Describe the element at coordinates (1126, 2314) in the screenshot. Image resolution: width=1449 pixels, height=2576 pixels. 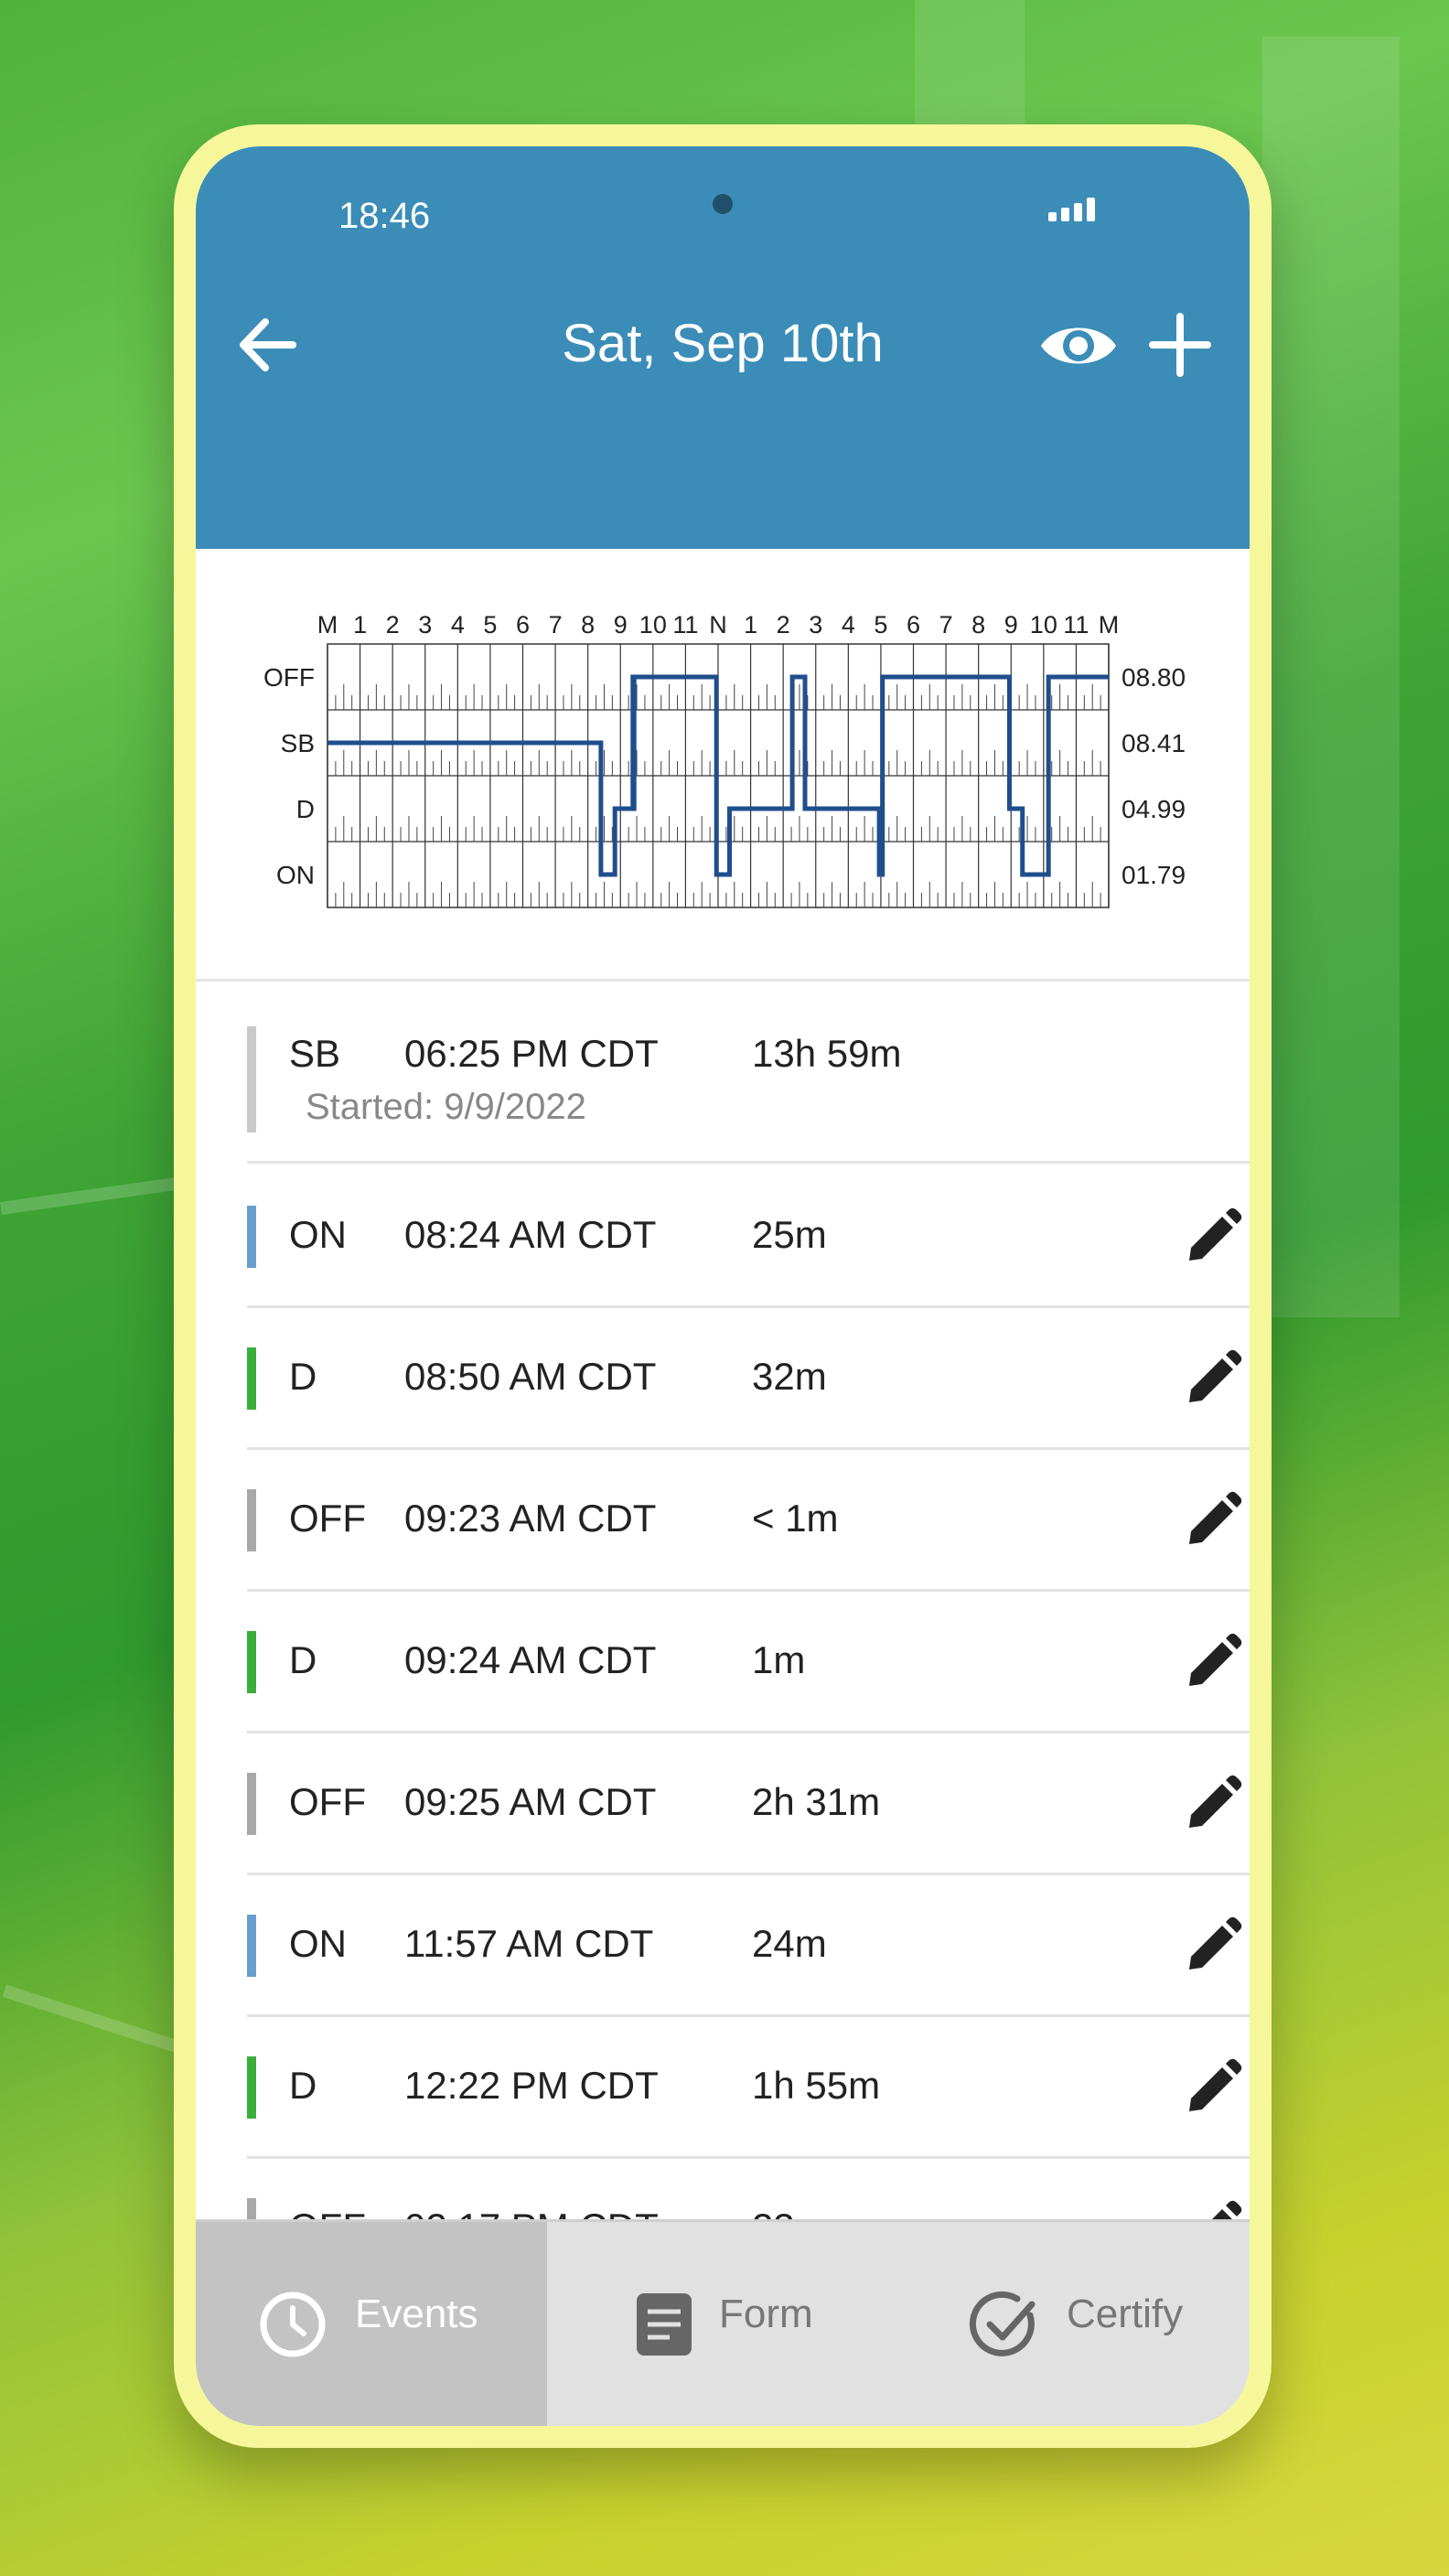
I see `tab-certify-label: Certify` at that location.